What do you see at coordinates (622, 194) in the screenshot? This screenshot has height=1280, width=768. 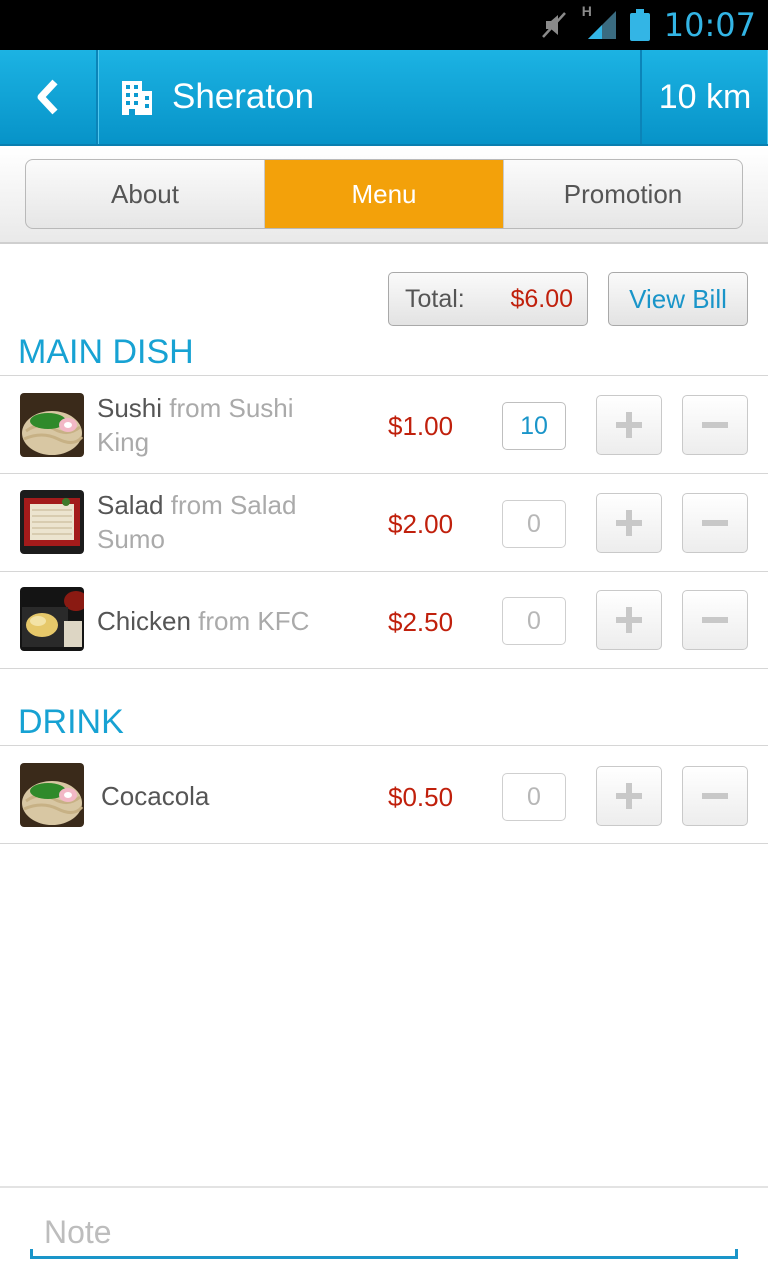 I see `tab-promotion: Promotion` at bounding box center [622, 194].